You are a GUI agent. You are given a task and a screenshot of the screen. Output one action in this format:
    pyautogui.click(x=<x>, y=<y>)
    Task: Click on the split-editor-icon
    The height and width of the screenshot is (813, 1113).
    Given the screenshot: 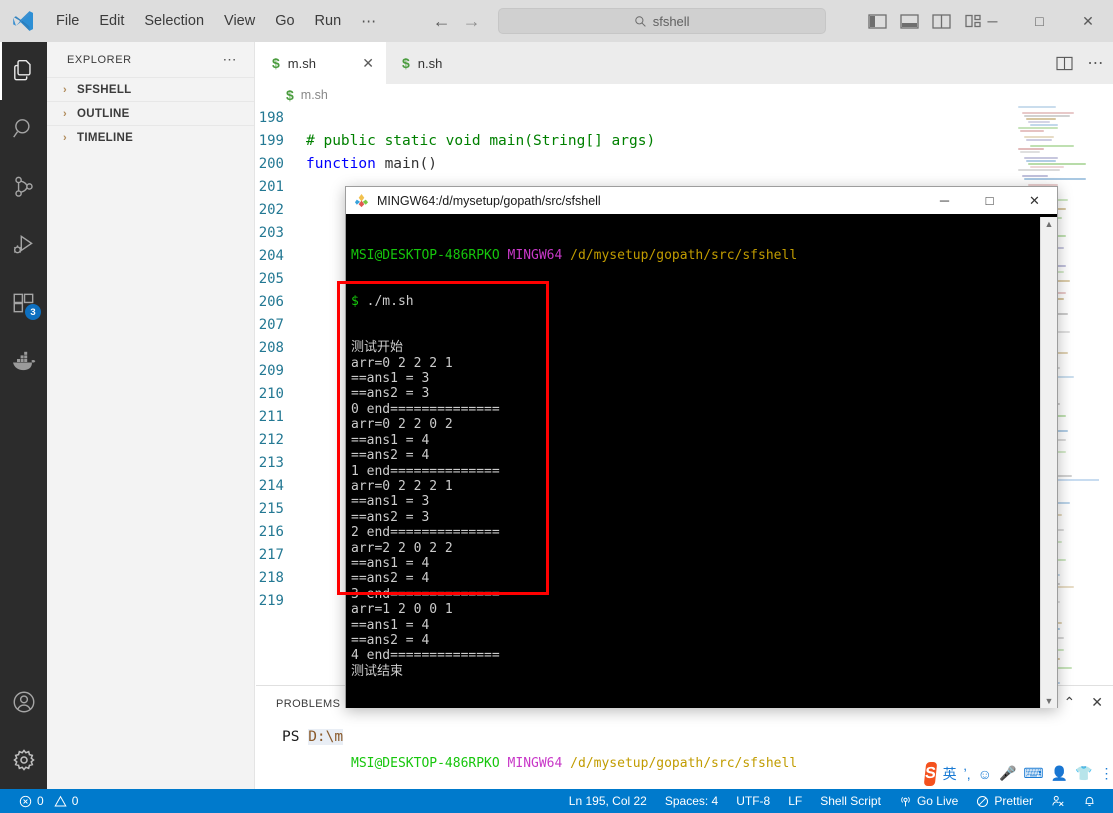 What is the action you would take?
    pyautogui.click(x=1064, y=63)
    